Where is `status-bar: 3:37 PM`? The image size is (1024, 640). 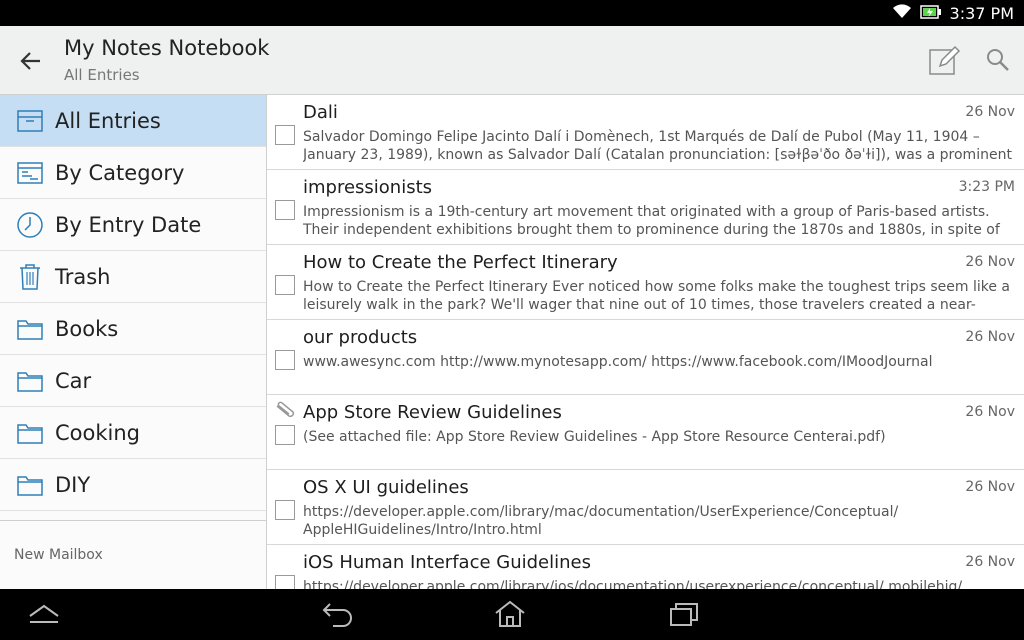
status-bar: 3:37 PM is located at coordinates (512, 13).